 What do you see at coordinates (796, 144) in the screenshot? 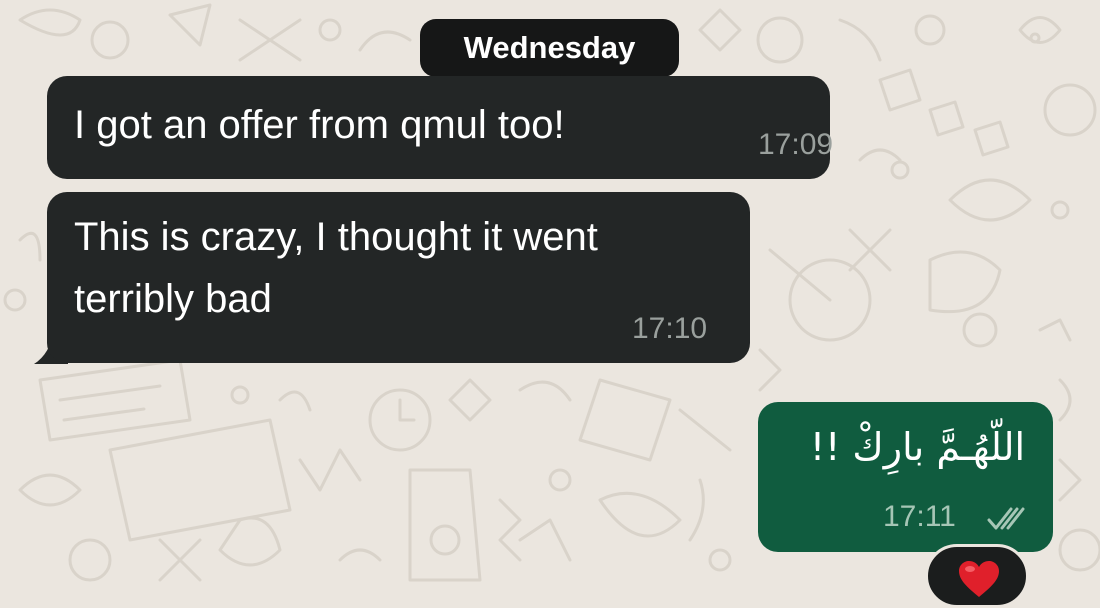
I see `message-time: 17:09` at bounding box center [796, 144].